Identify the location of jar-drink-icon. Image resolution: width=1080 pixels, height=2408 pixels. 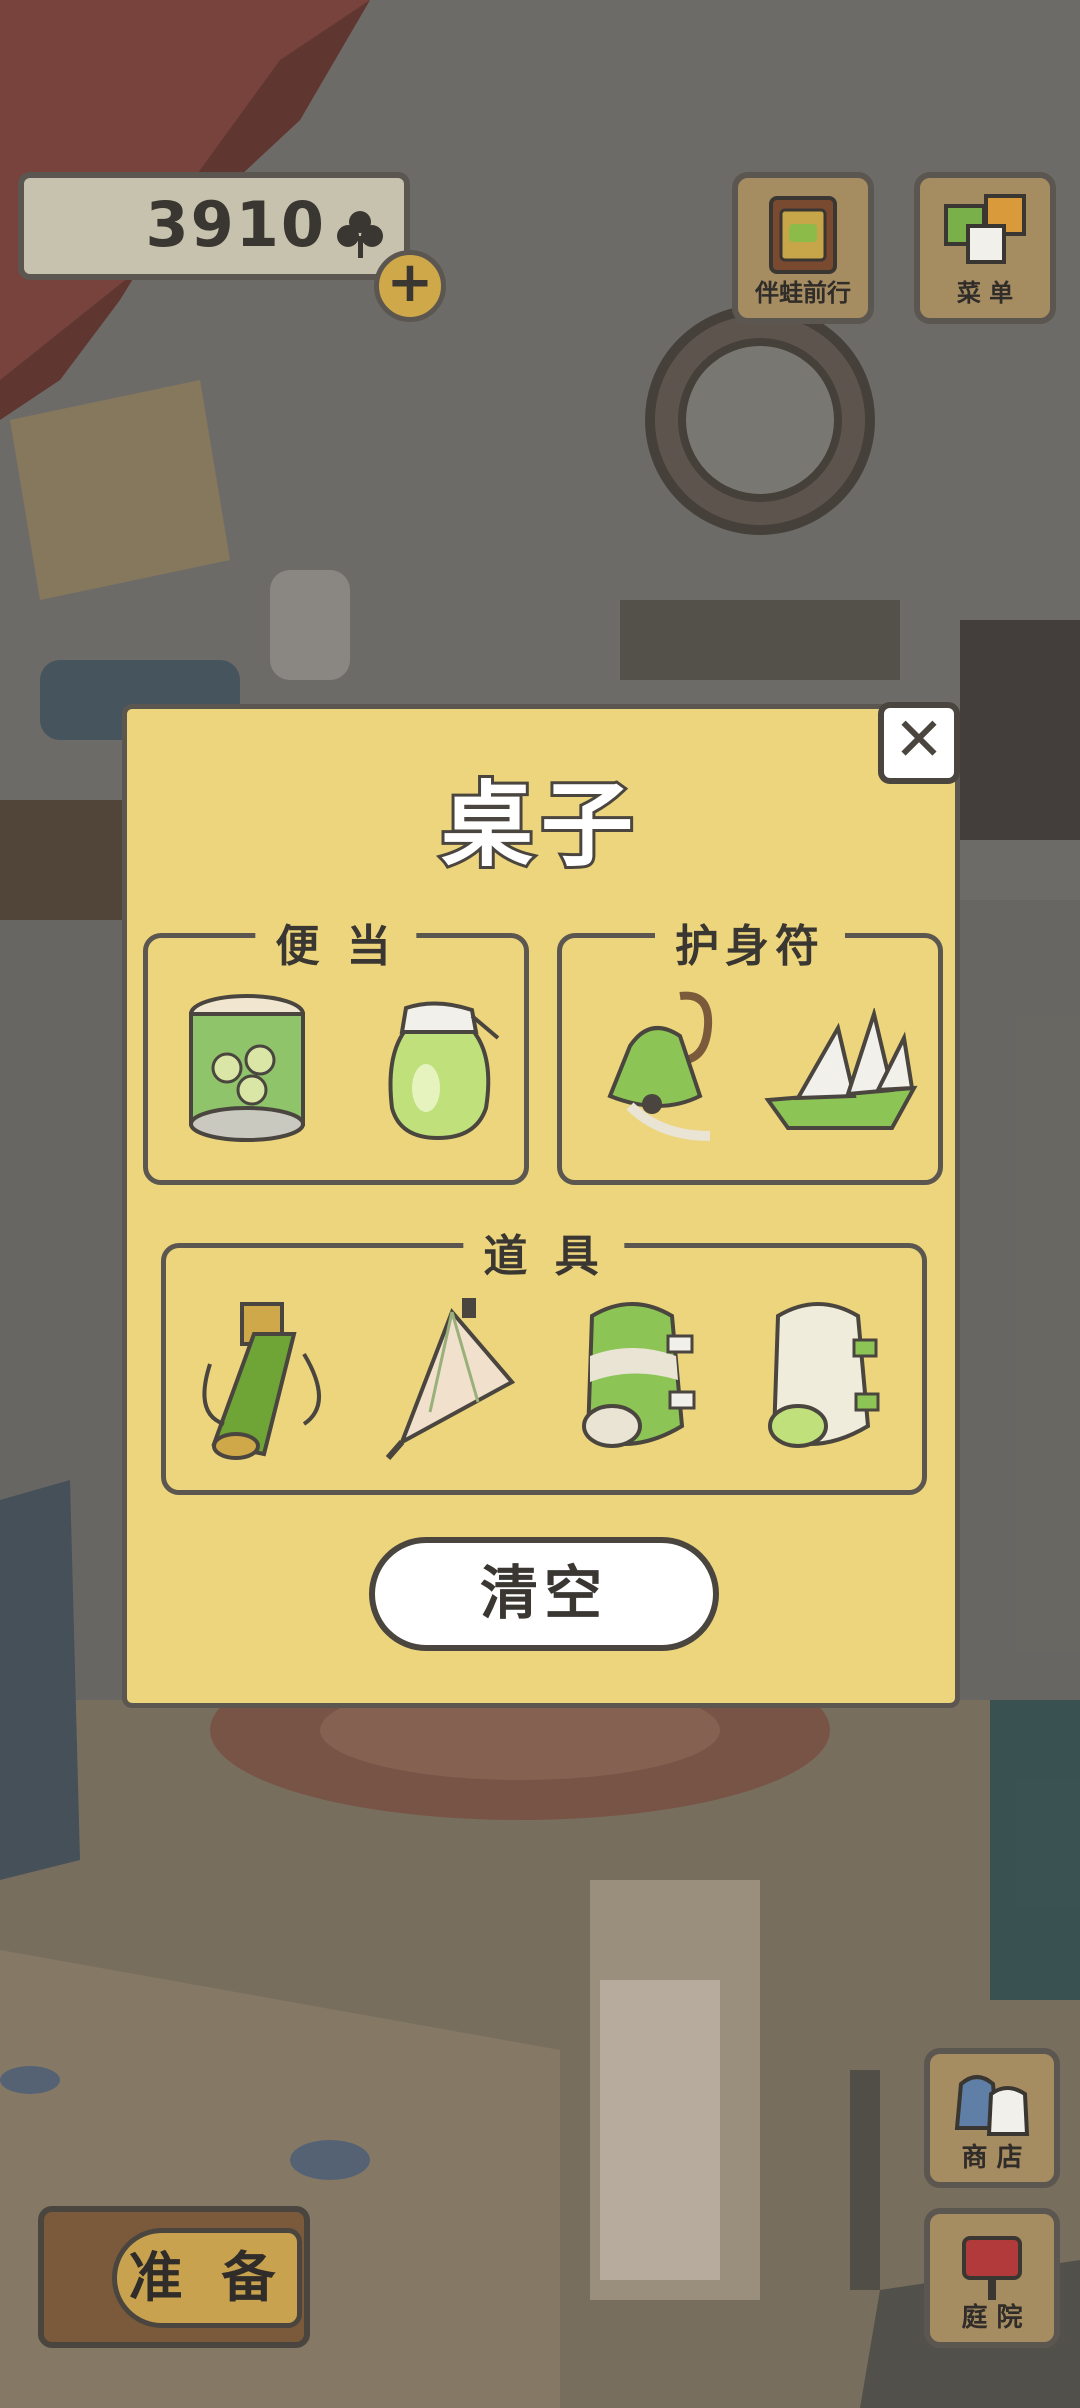
(441, 1073).